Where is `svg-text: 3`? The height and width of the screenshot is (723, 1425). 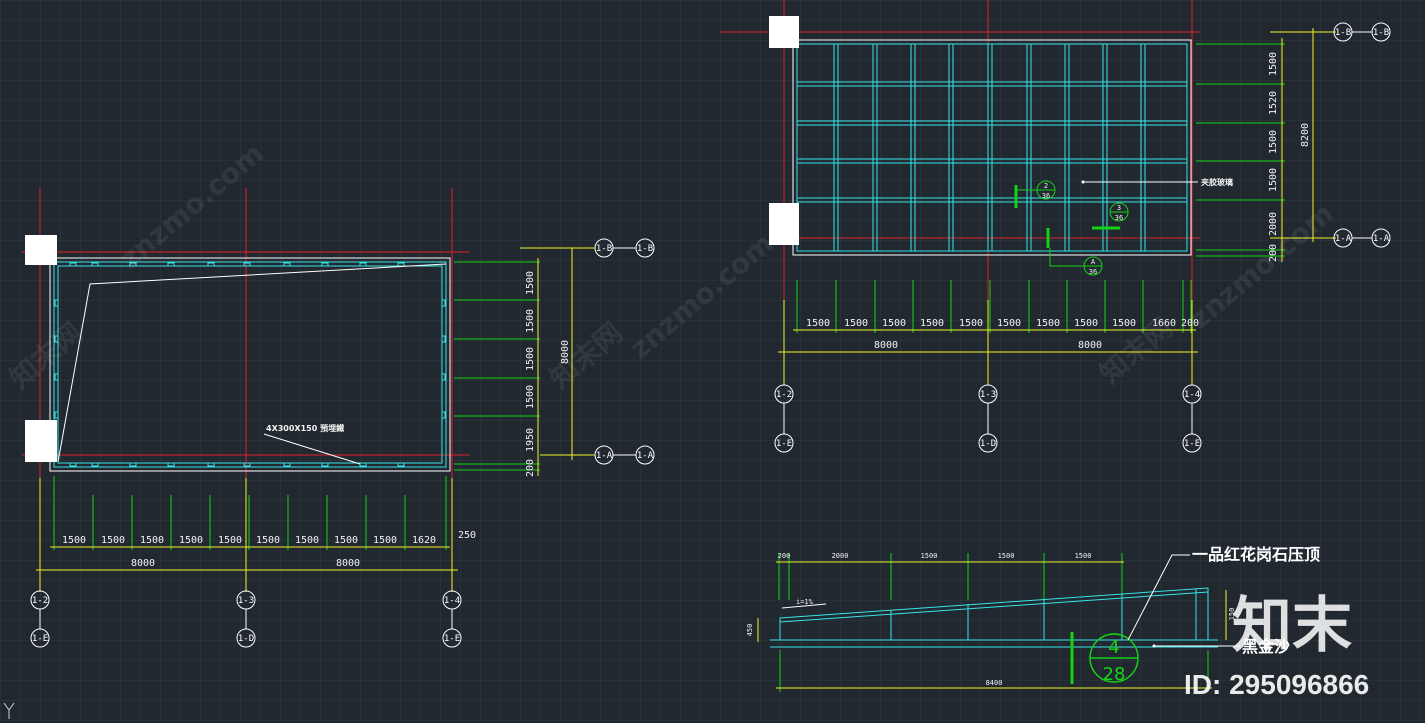
svg-text: 3 is located at coordinates (1119, 208).